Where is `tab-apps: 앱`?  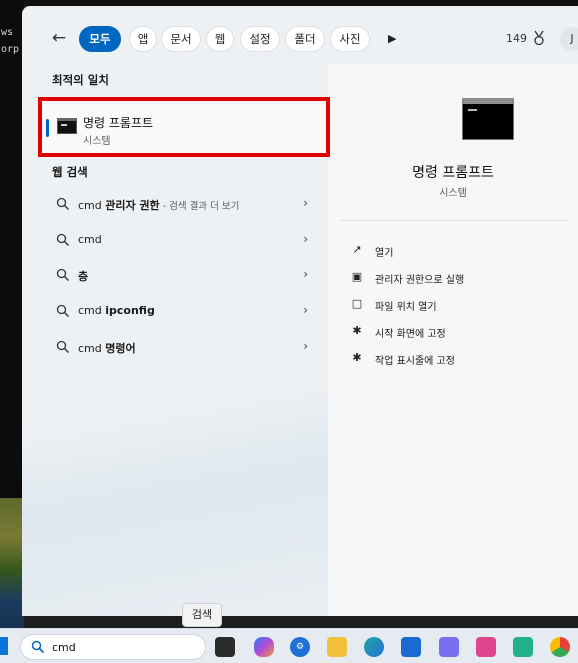 tab-apps: 앱 is located at coordinates (143, 39).